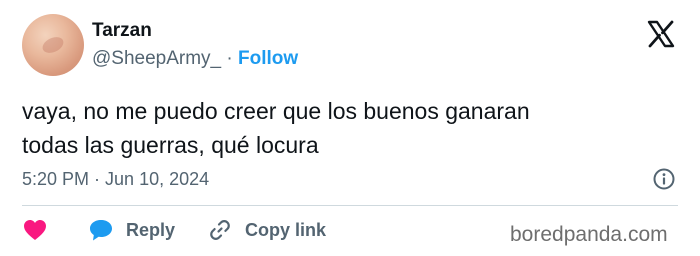 This screenshot has height=256, width=700. Describe the element at coordinates (156, 58) in the screenshot. I see `author-handle: @SheepArmy_` at that location.